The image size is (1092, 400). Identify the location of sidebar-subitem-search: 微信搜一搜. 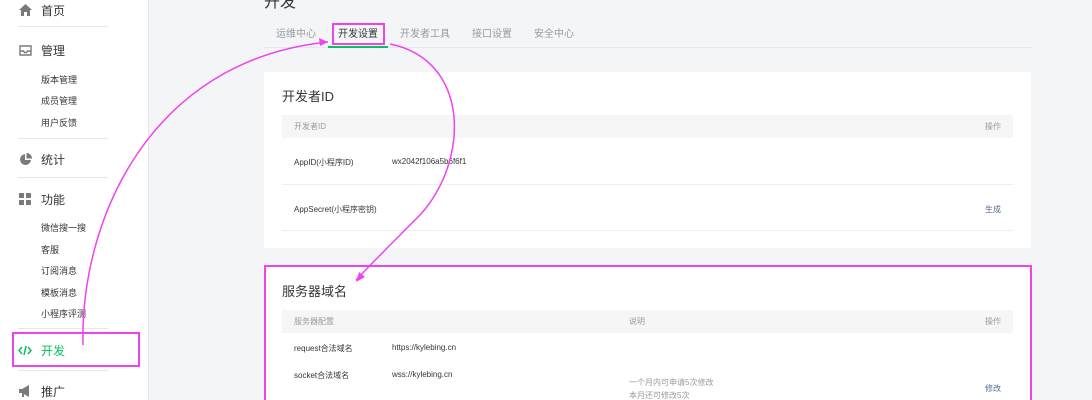
(63, 228).